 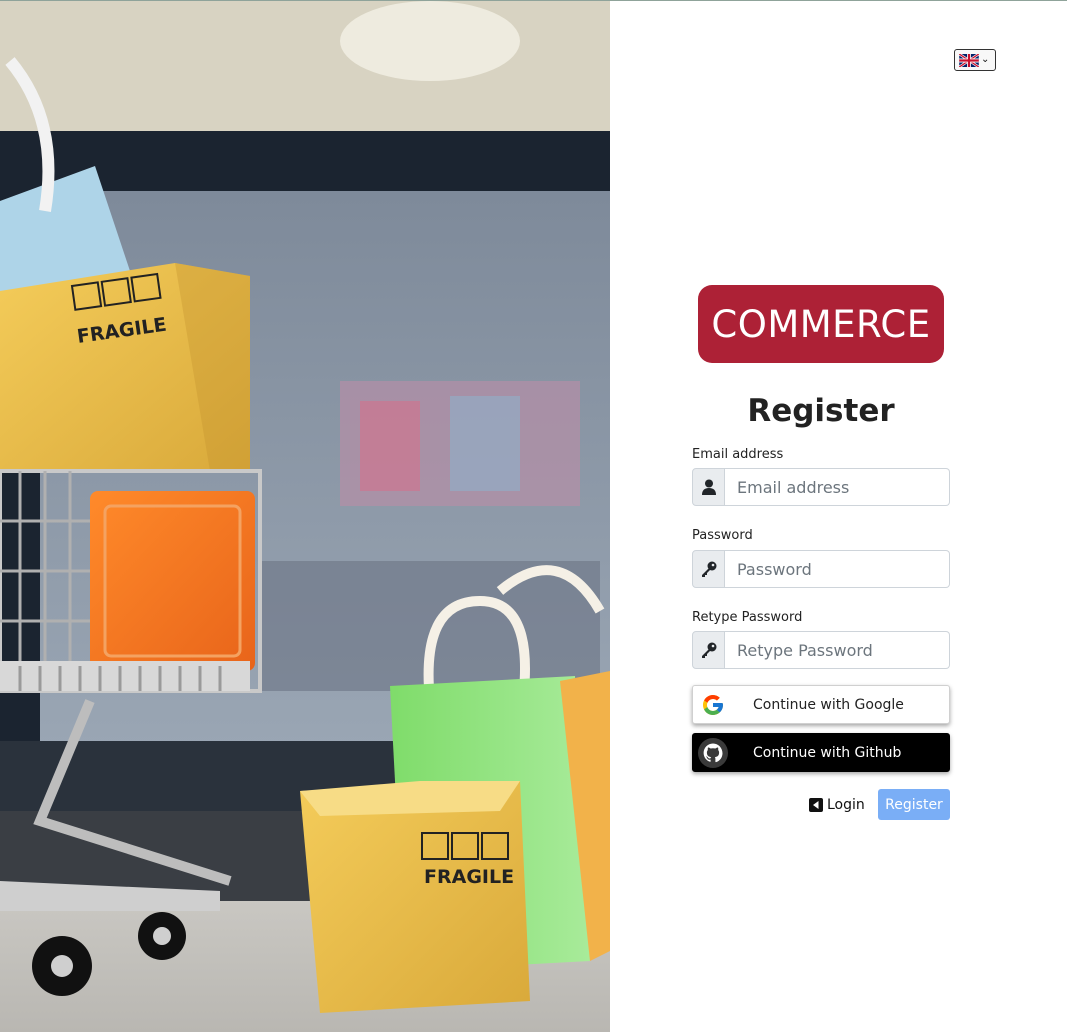 I want to click on retype-password-label: Retype Password, so click(x=747, y=617).